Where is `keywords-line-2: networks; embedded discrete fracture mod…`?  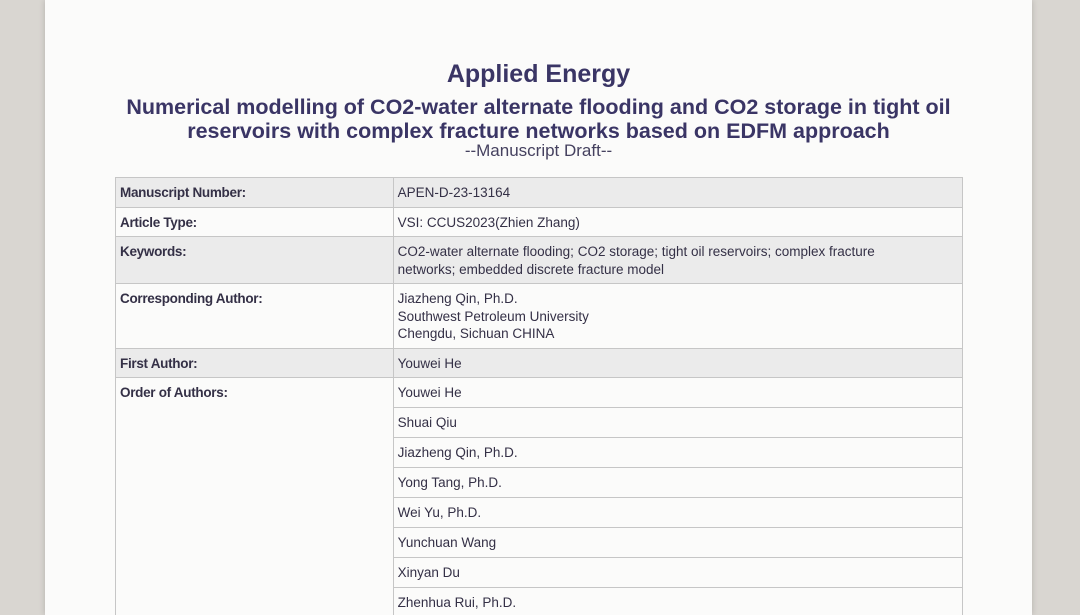
keywords-line-2: networks; embedded discrete fracture mod… is located at coordinates (530, 269).